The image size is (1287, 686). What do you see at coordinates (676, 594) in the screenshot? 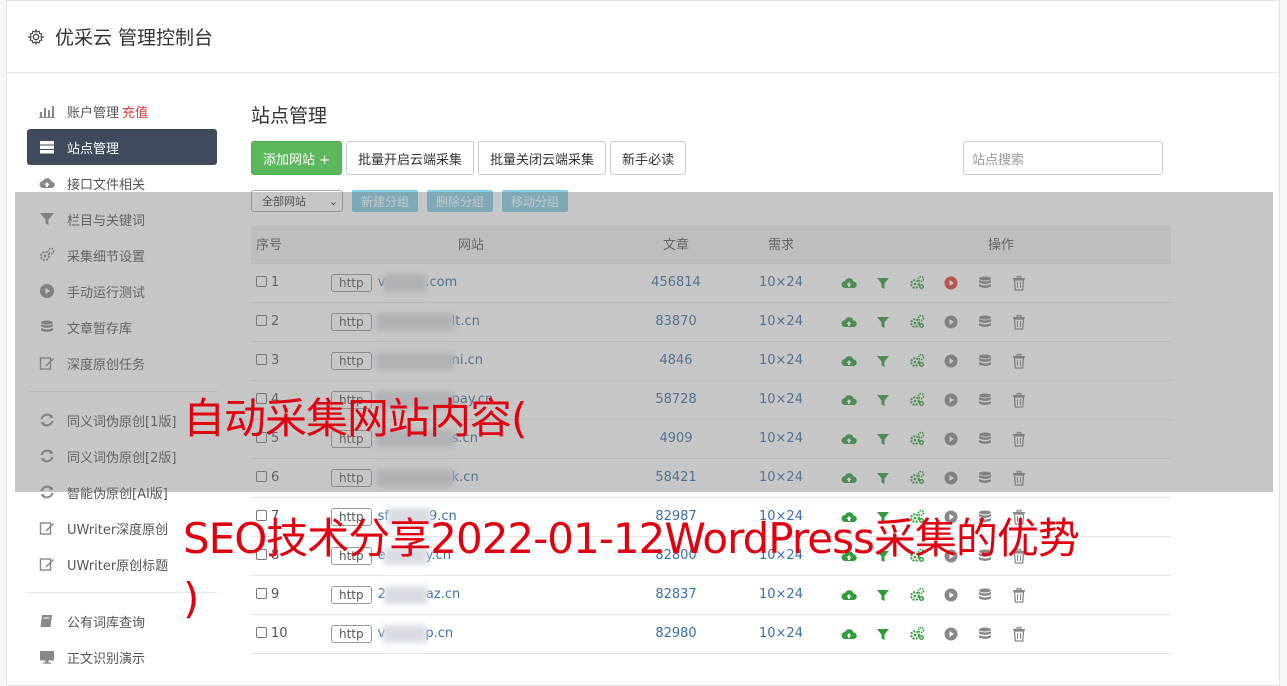
I see `articles-count: 82837` at bounding box center [676, 594].